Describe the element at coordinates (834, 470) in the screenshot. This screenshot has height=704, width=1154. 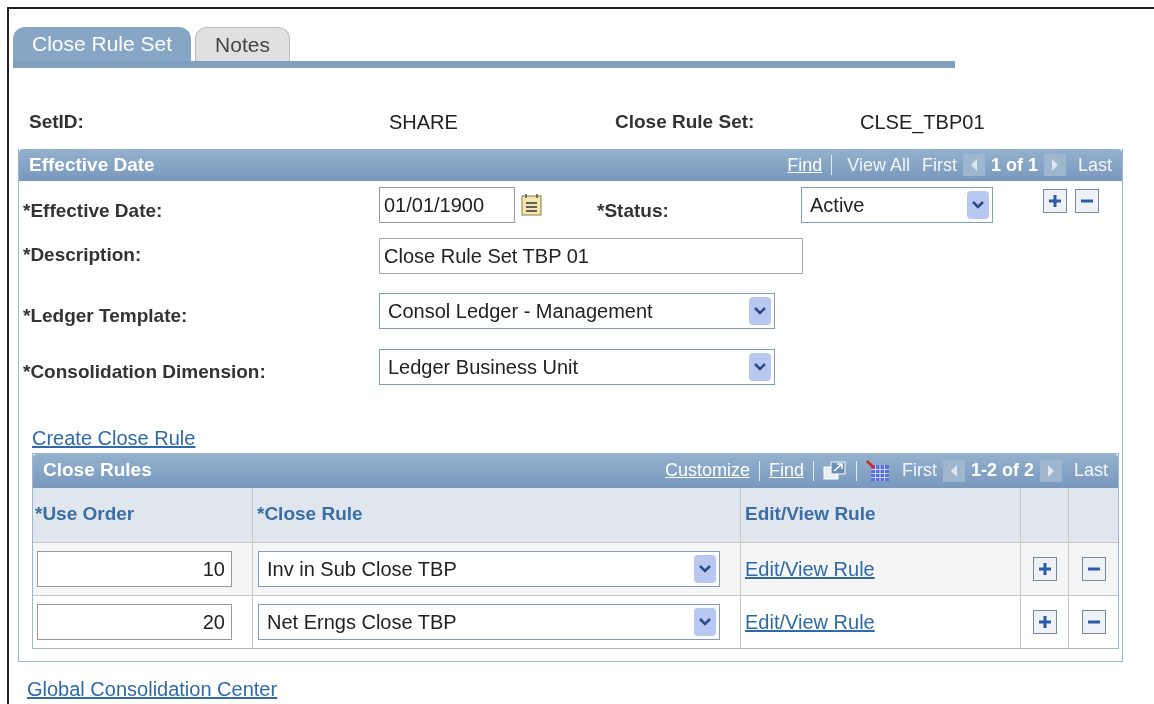
I see `new-window-icon` at that location.